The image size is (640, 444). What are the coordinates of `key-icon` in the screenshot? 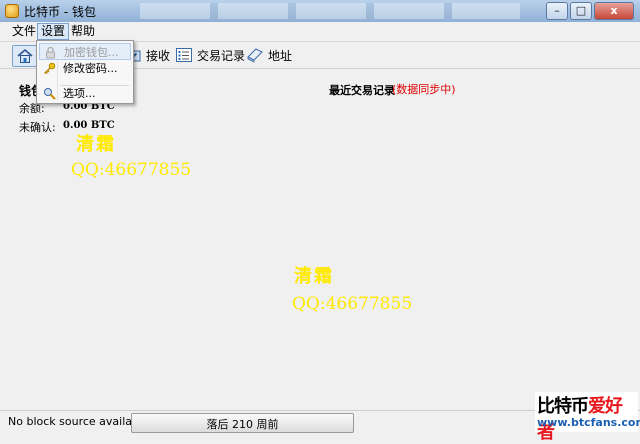 It's located at (49, 68).